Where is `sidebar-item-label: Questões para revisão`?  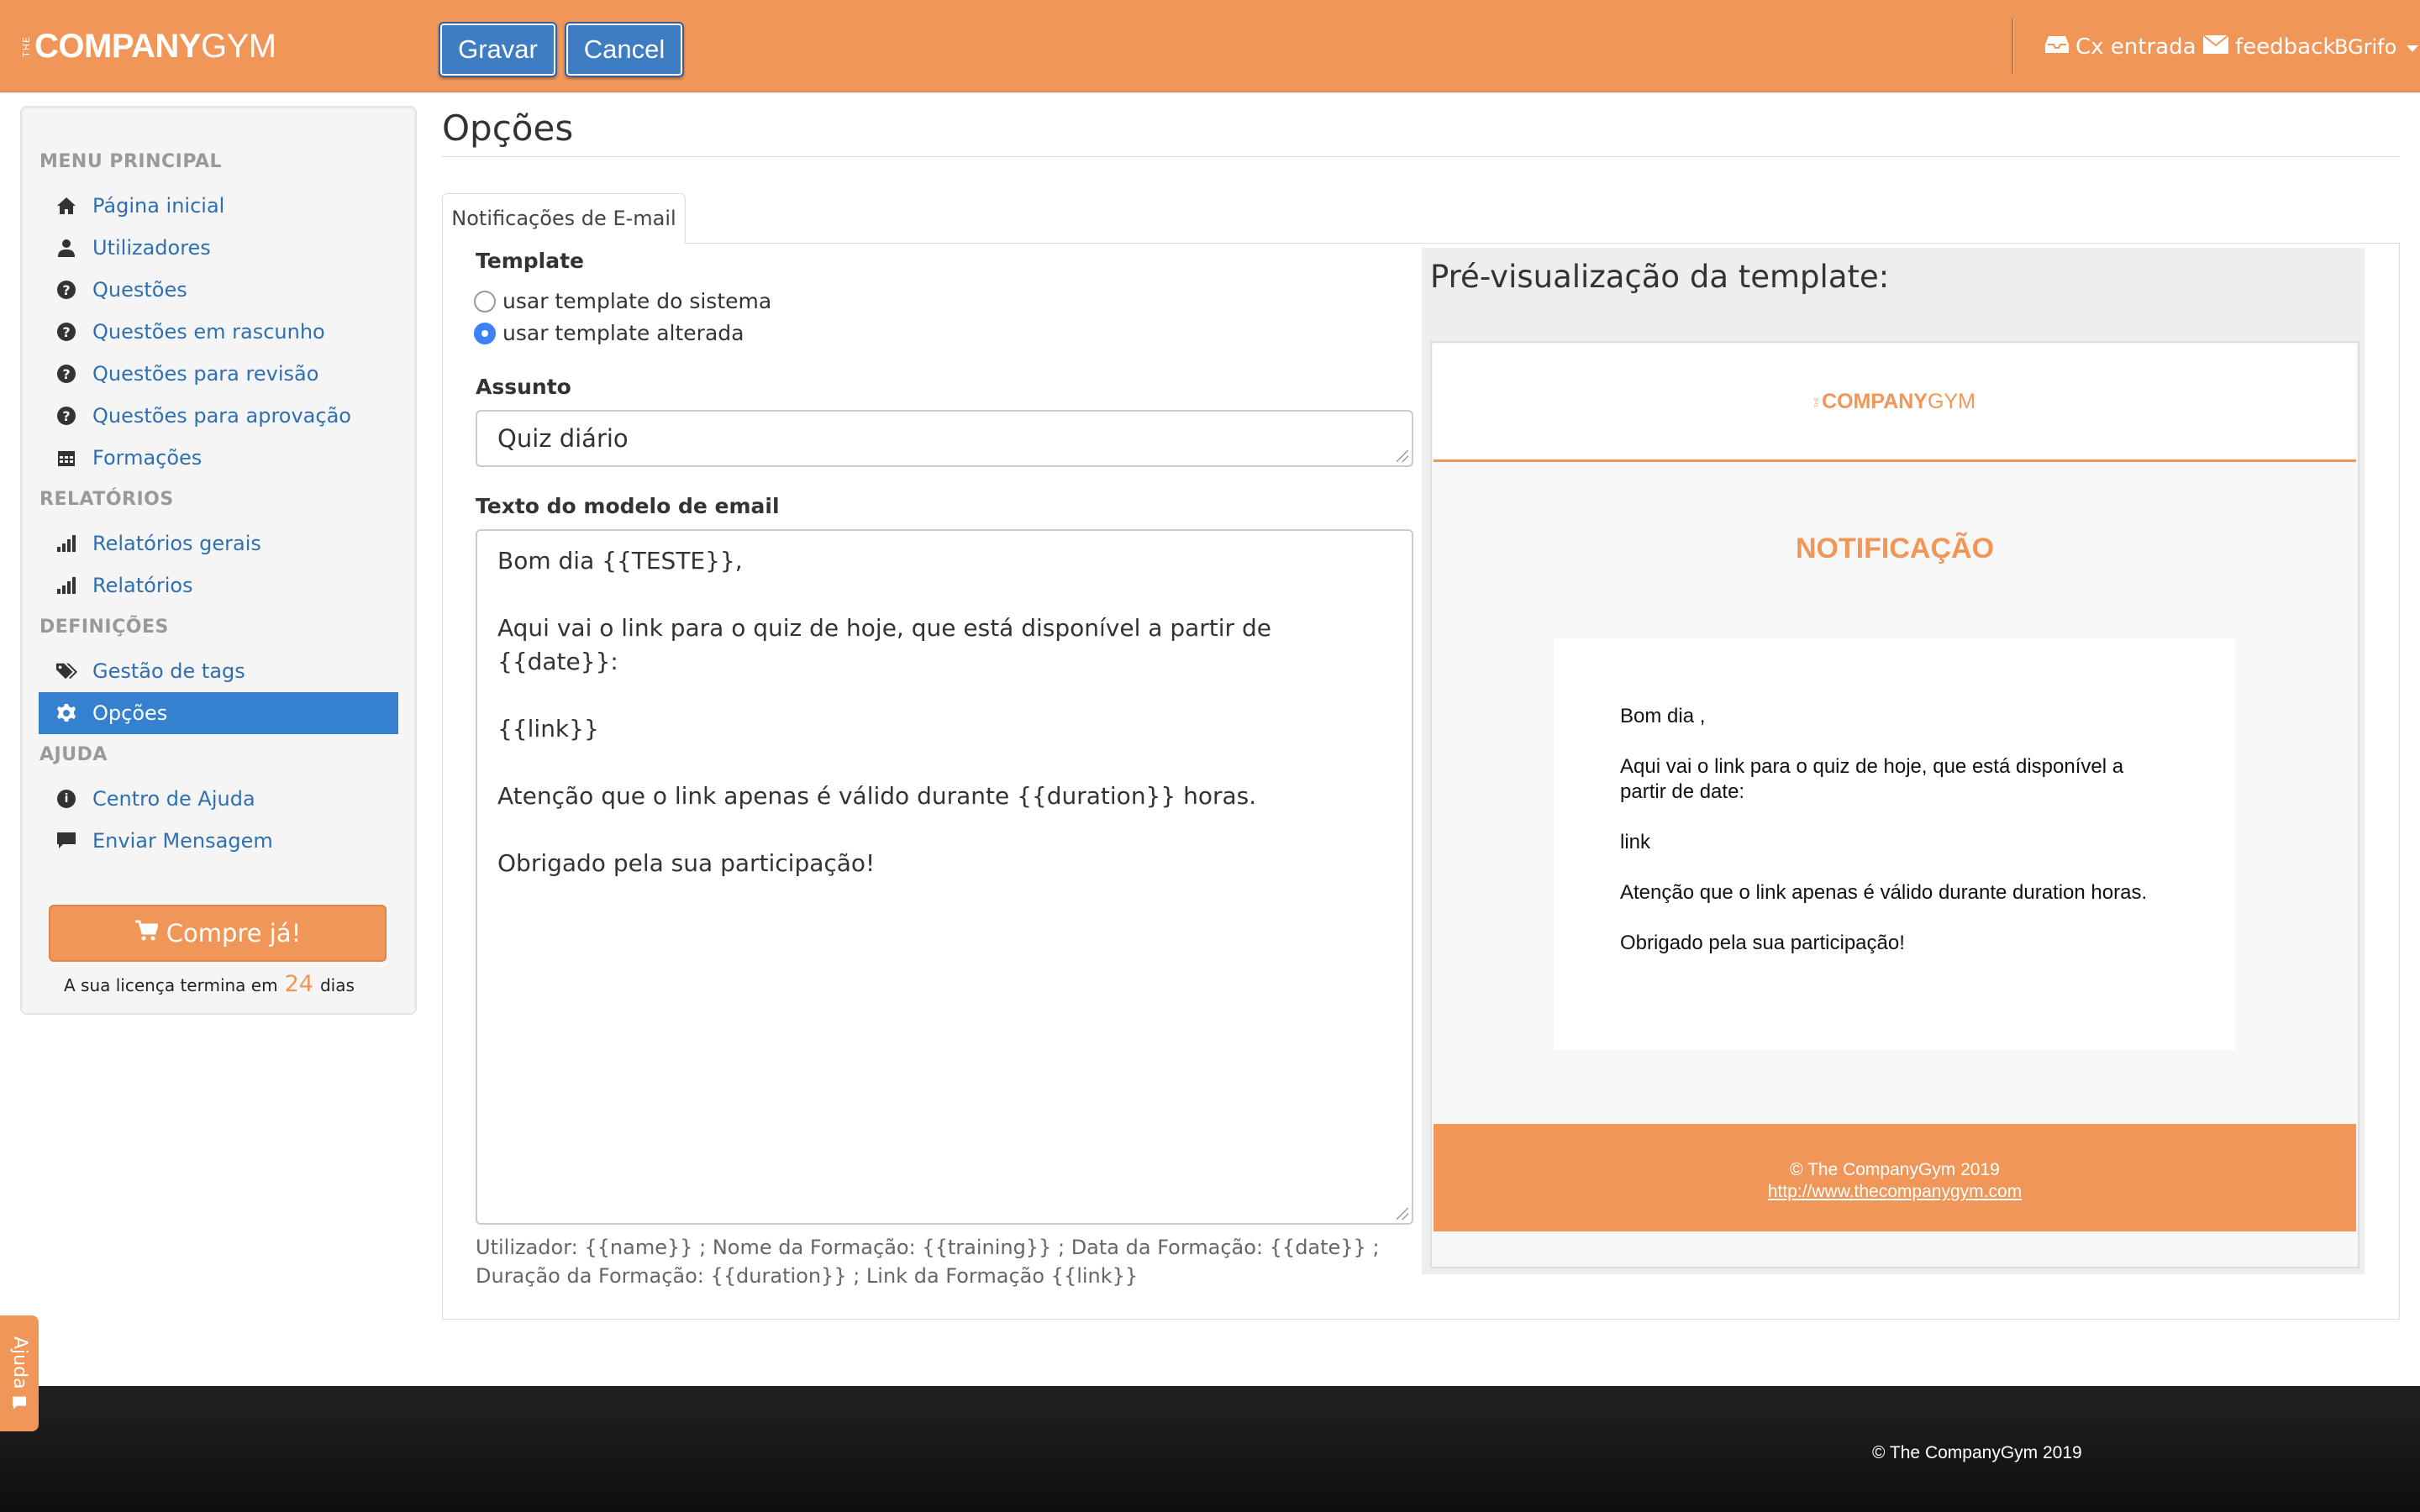 sidebar-item-label: Questões para revisão is located at coordinates (206, 374).